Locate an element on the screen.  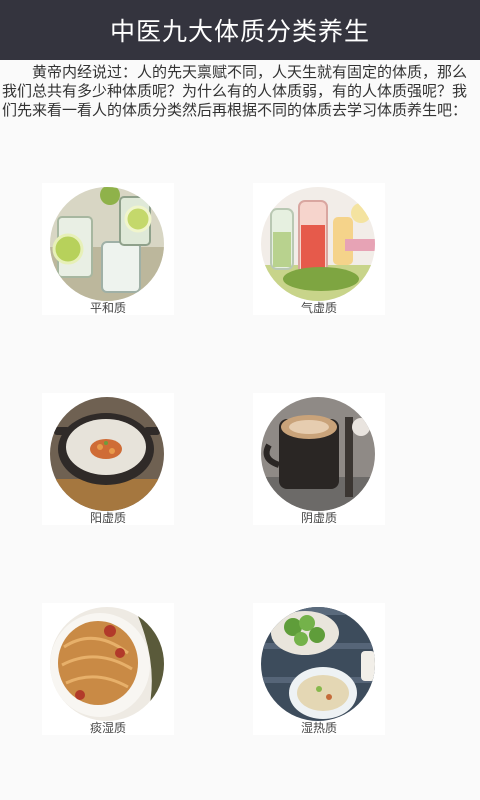
category-tile-yinxu: 阴虚质 is located at coordinates (319, 459).